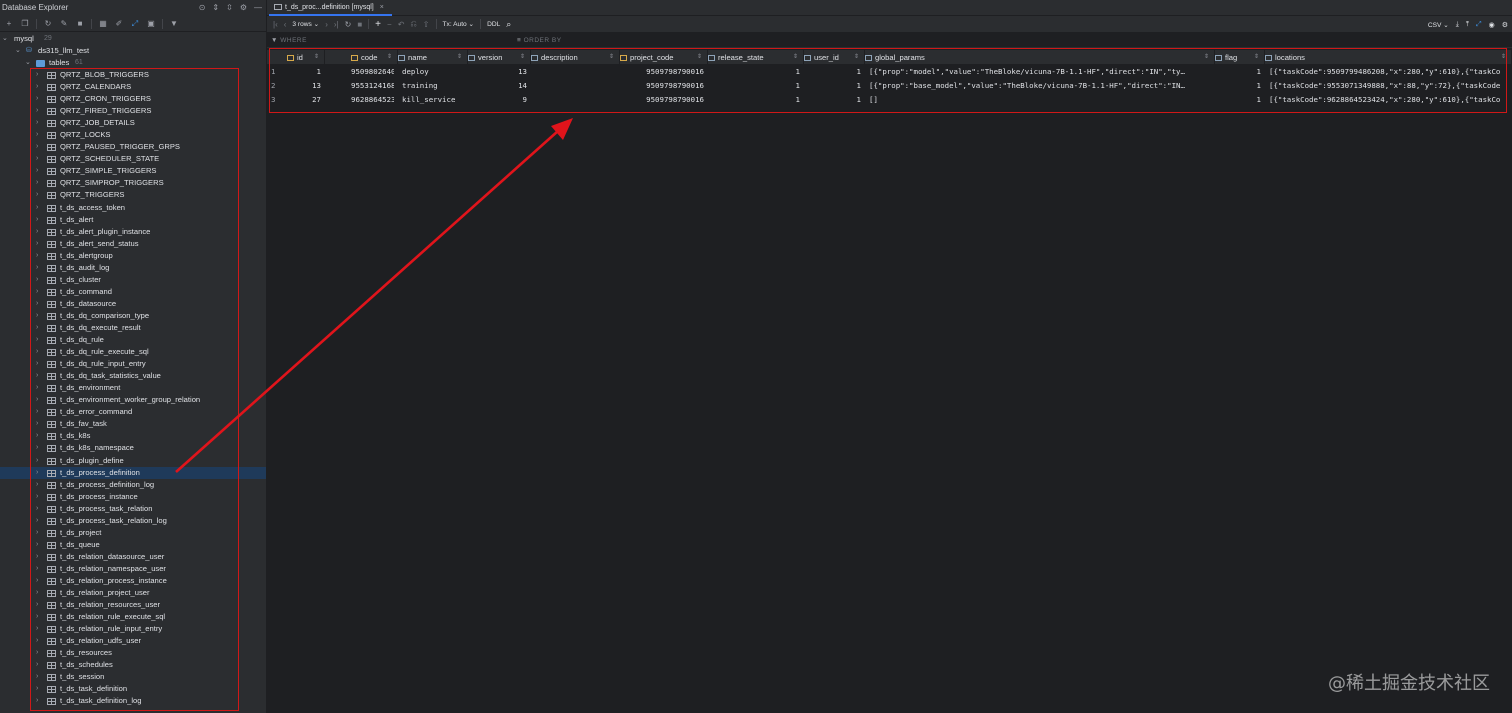 Image resolution: width=1512 pixels, height=713 pixels. I want to click on tree-item-table: › t_ds_alertgroup, so click(133, 256).